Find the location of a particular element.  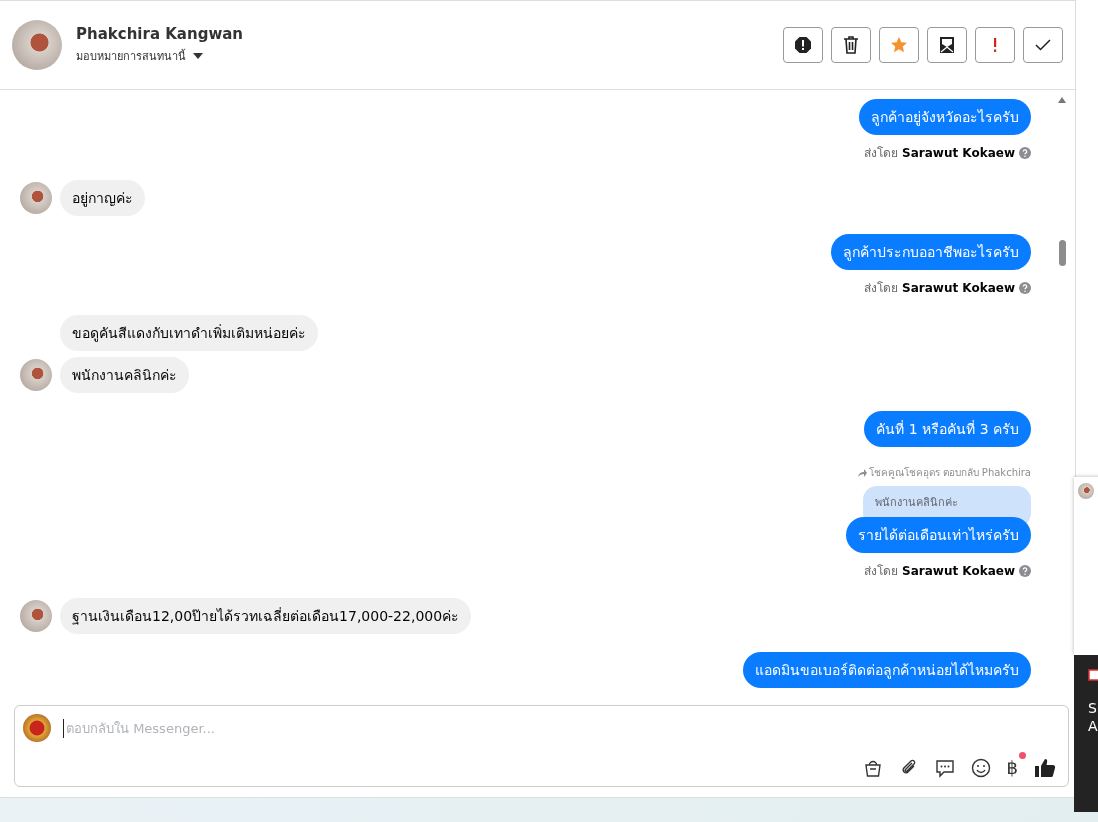

received-message: ขอดูคันสีแดงกับเทาดำเพิ่มเติมหน่อยค่ะ is located at coordinates (189, 333).